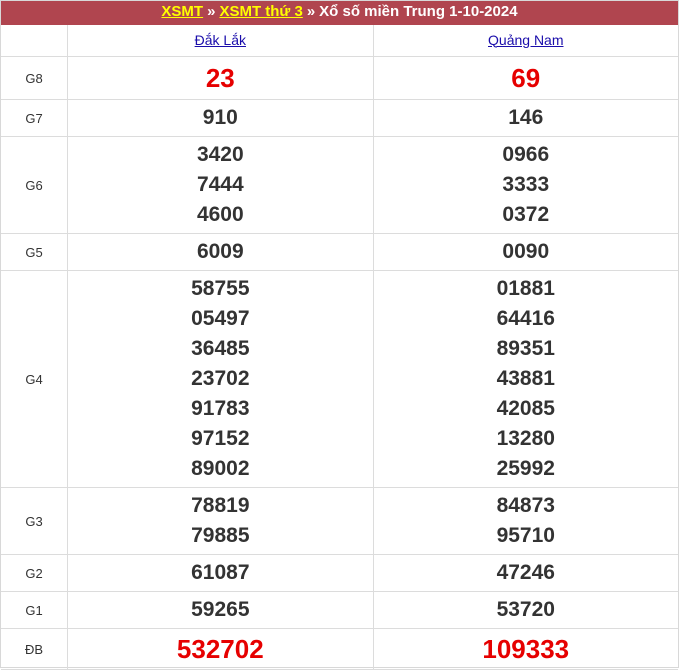 The width and height of the screenshot is (679, 670). I want to click on prize-number: 3420, so click(220, 154).